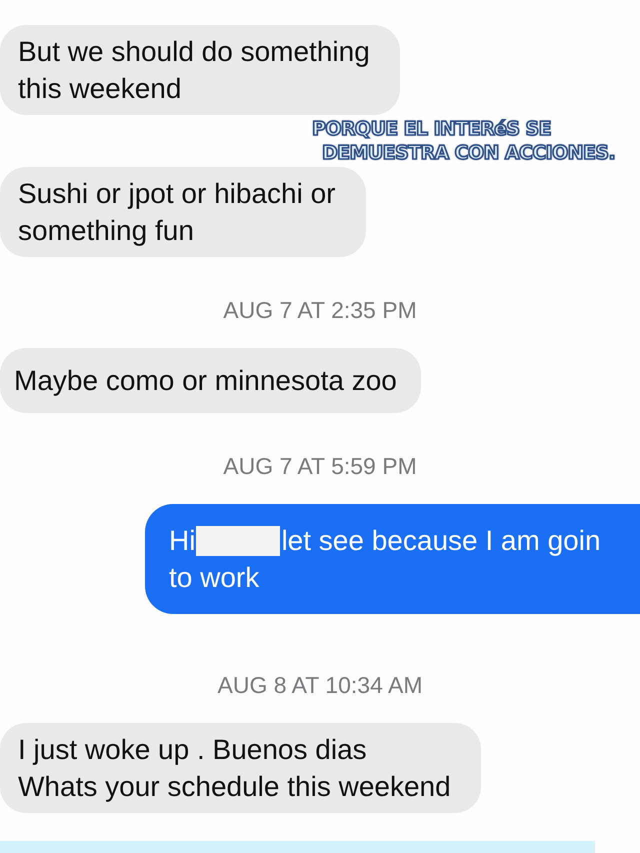  What do you see at coordinates (240, 768) in the screenshot?
I see `message-bubble: I just woke up . Buenos dias Whats your schedule this weekend` at bounding box center [240, 768].